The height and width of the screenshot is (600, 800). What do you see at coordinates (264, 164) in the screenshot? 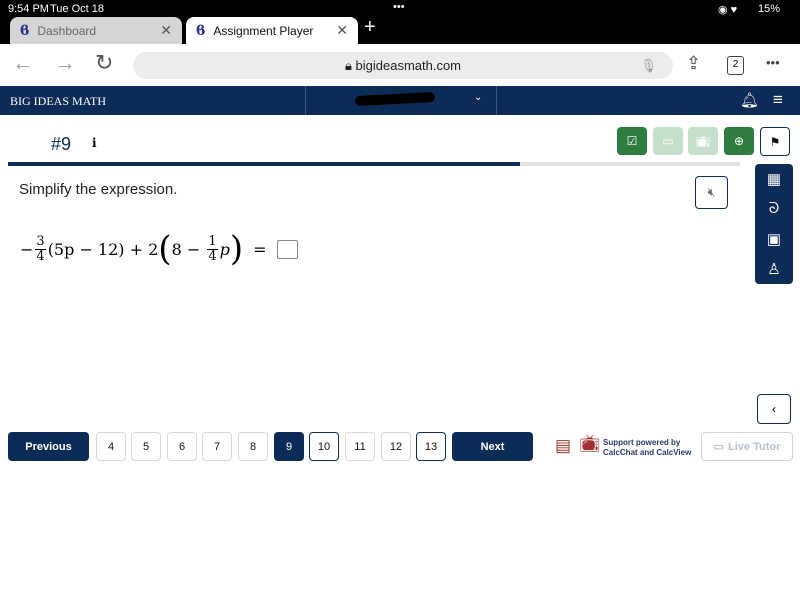
I see `progress-fill` at bounding box center [264, 164].